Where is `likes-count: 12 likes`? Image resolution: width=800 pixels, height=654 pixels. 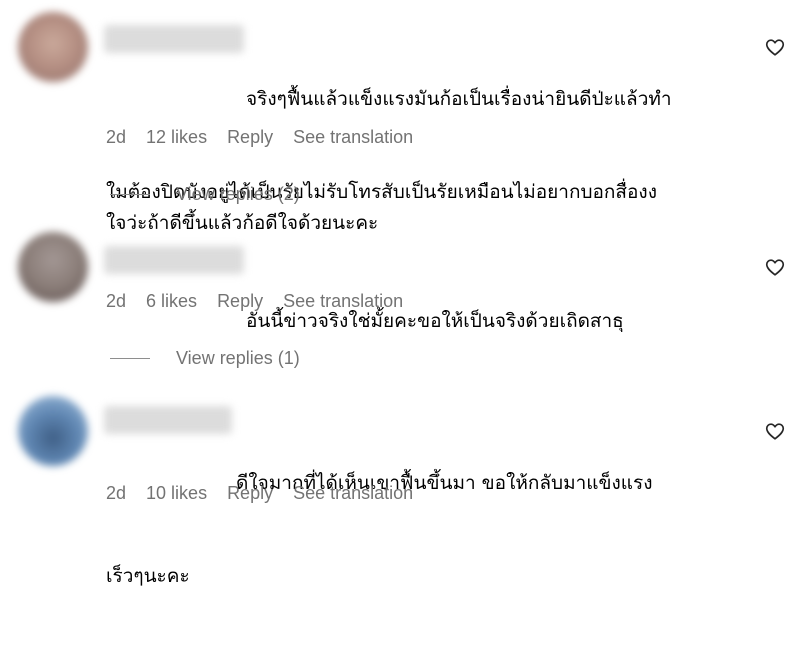 likes-count: 12 likes is located at coordinates (176, 137).